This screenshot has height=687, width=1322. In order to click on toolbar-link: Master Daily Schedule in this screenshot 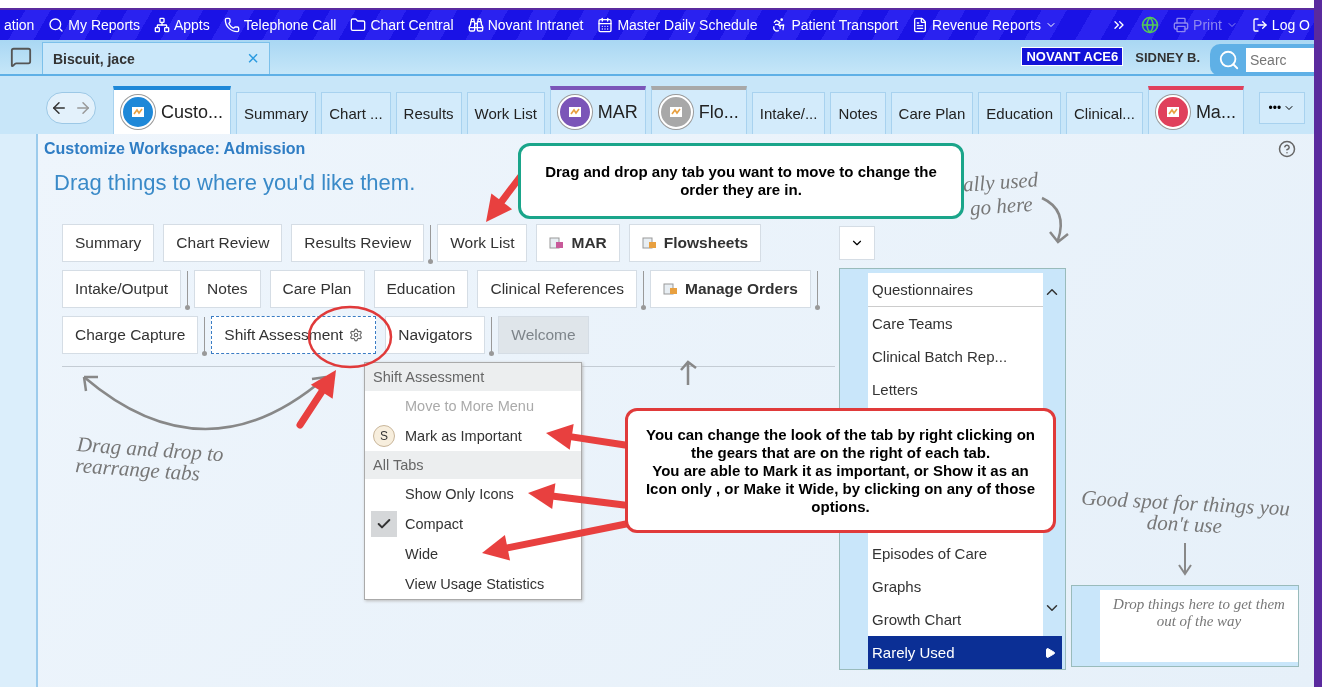, I will do `click(677, 25)`.